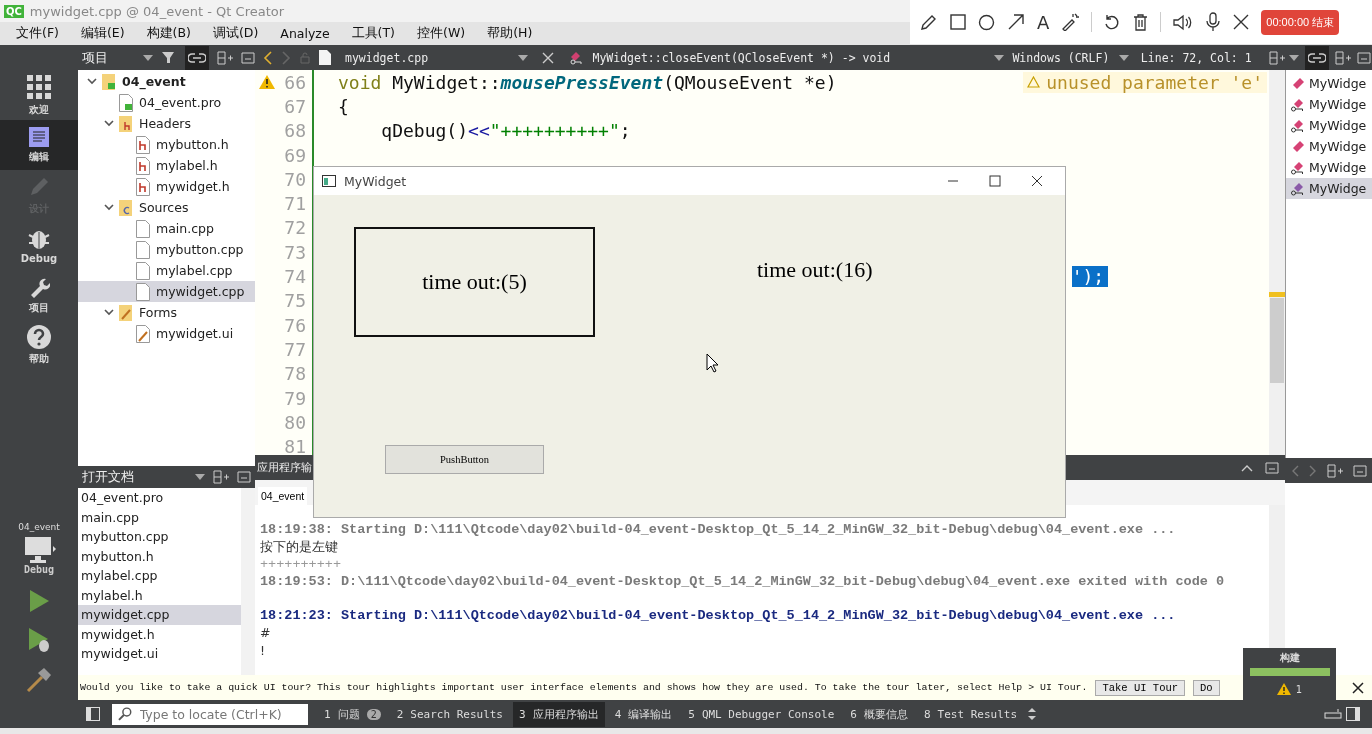 This screenshot has width=1372, height=734. I want to click on code-line: void MyWidget::mousePressEvent(QMouseEvent *e), so click(587, 82).